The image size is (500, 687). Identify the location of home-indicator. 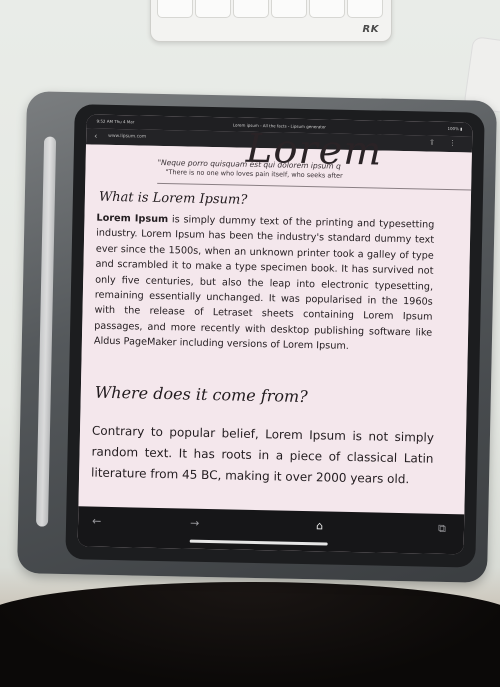
(258, 542).